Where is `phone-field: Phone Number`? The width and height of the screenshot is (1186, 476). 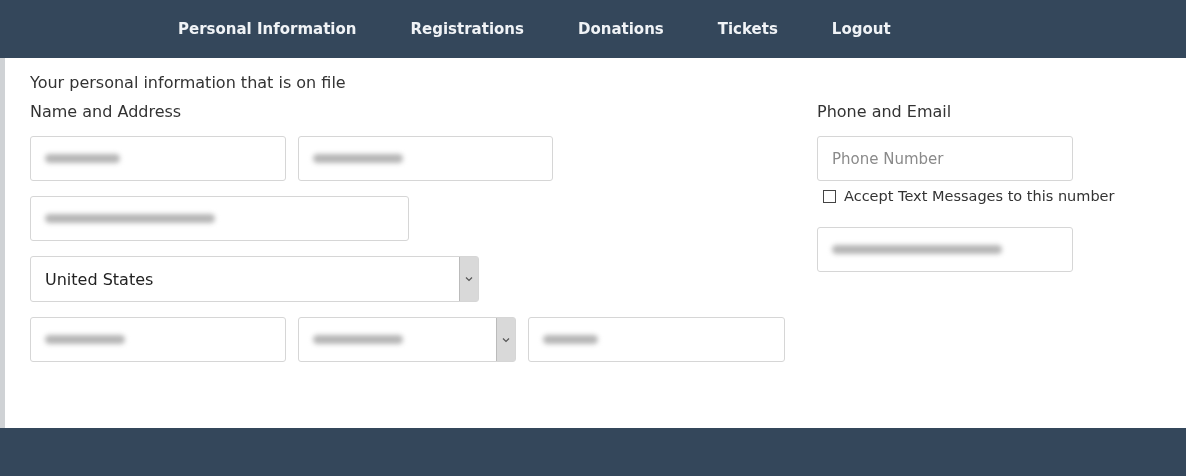 phone-field: Phone Number is located at coordinates (945, 158).